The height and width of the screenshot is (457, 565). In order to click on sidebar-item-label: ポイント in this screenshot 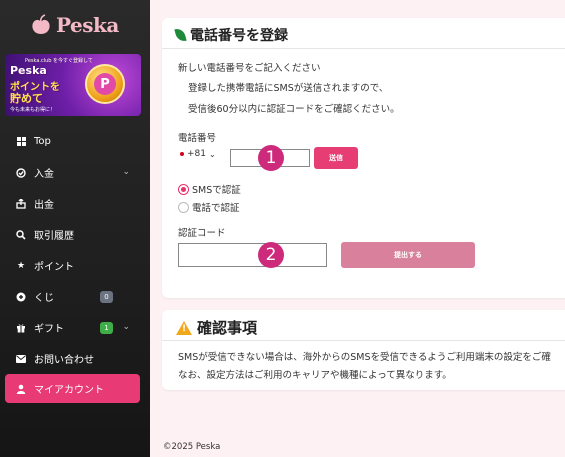, I will do `click(54, 267)`.